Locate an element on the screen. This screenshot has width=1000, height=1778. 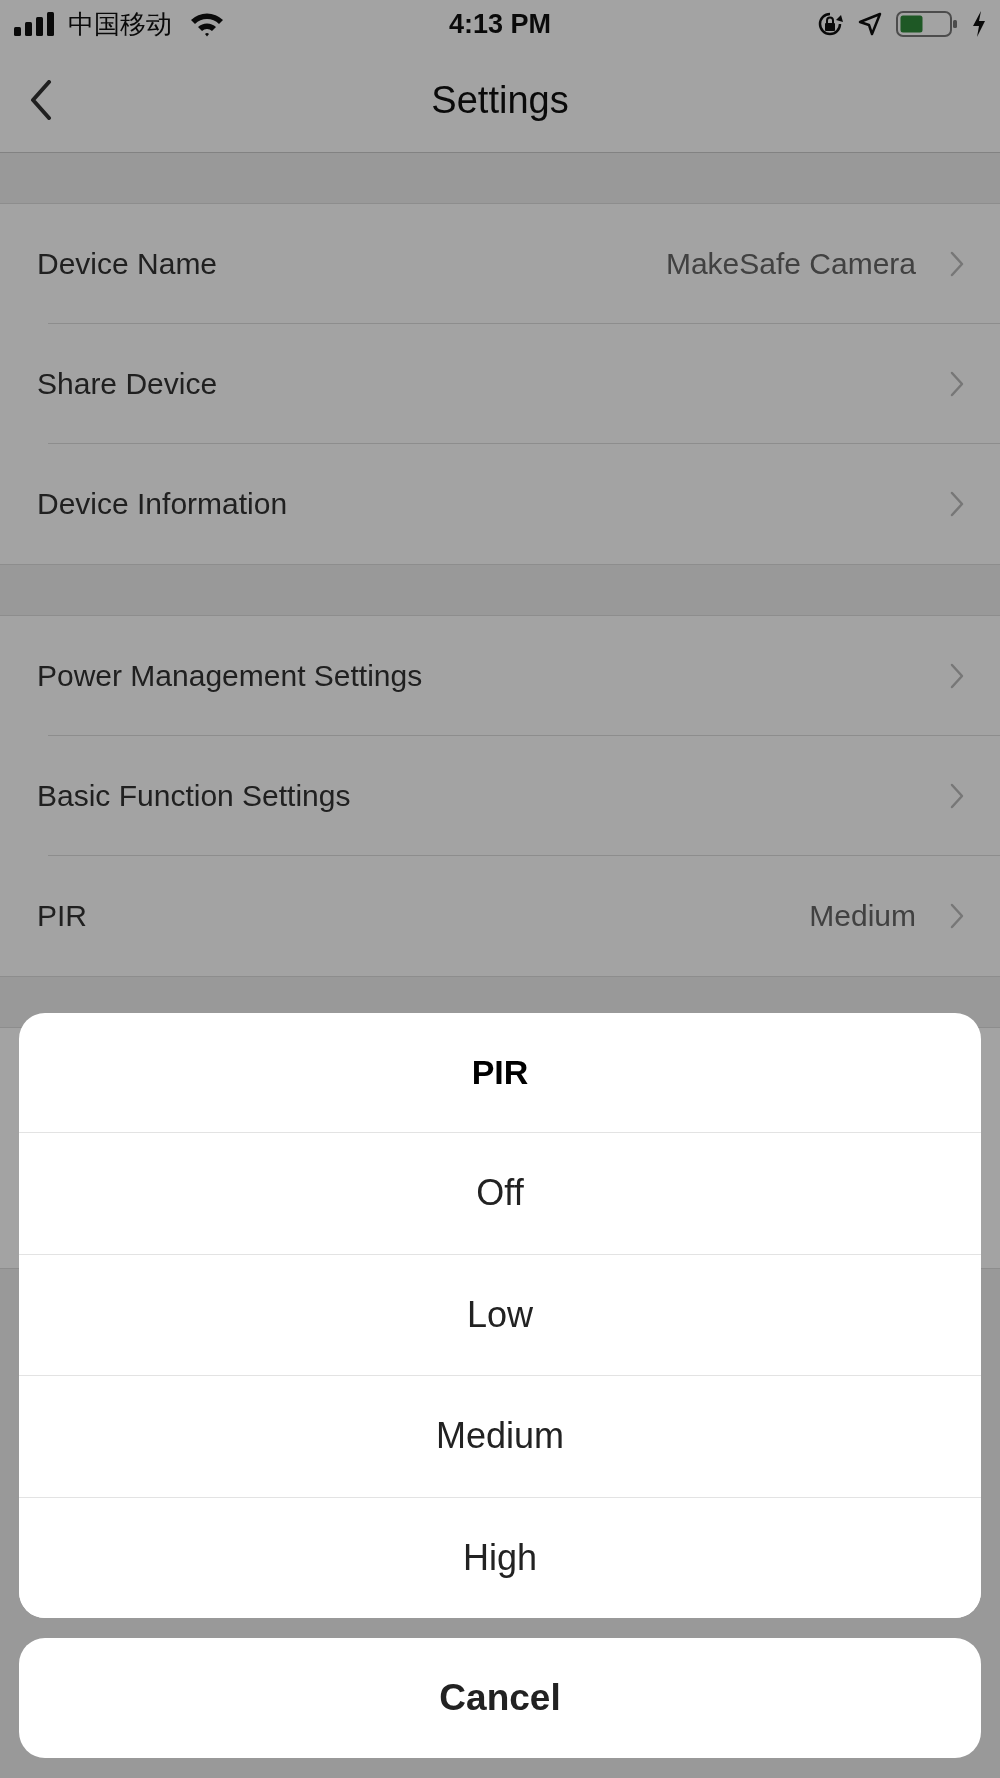
sheet-title: PIR is located at coordinates (500, 1072).